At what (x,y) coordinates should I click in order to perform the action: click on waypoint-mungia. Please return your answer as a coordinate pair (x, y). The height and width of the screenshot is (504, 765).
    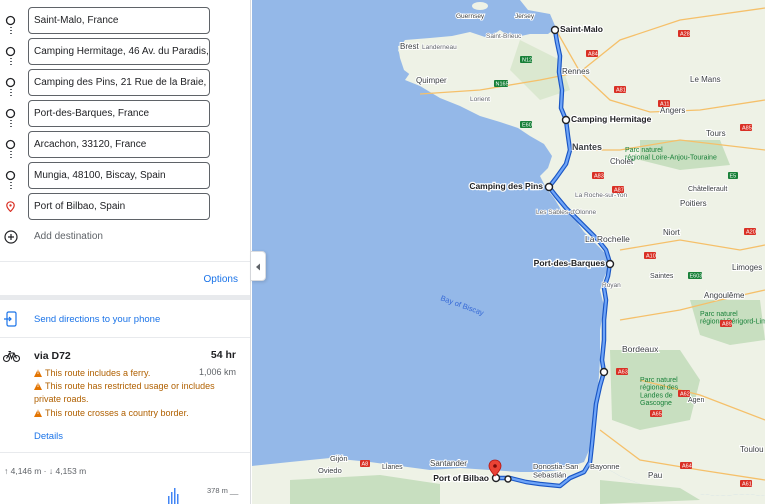
    Looking at the image, I should click on (508, 479).